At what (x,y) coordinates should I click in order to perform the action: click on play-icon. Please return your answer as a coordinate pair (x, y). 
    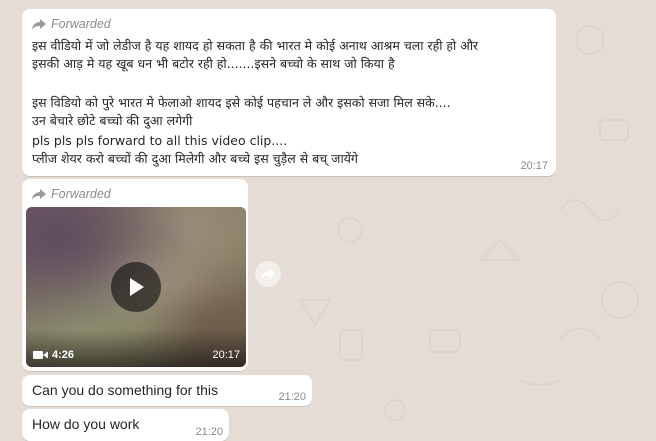
    Looking at the image, I should click on (137, 287).